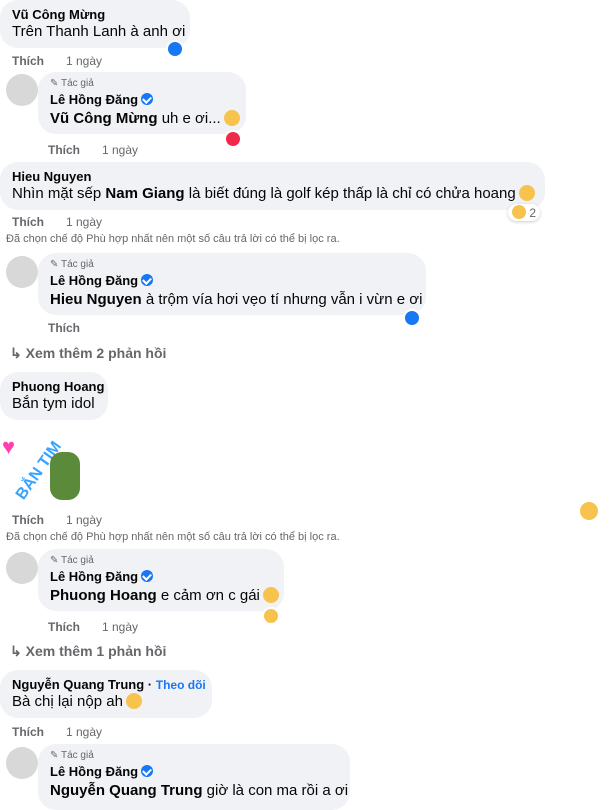  Describe the element at coordinates (589, 511) in the screenshot. I see `add-reaction-icon` at that location.